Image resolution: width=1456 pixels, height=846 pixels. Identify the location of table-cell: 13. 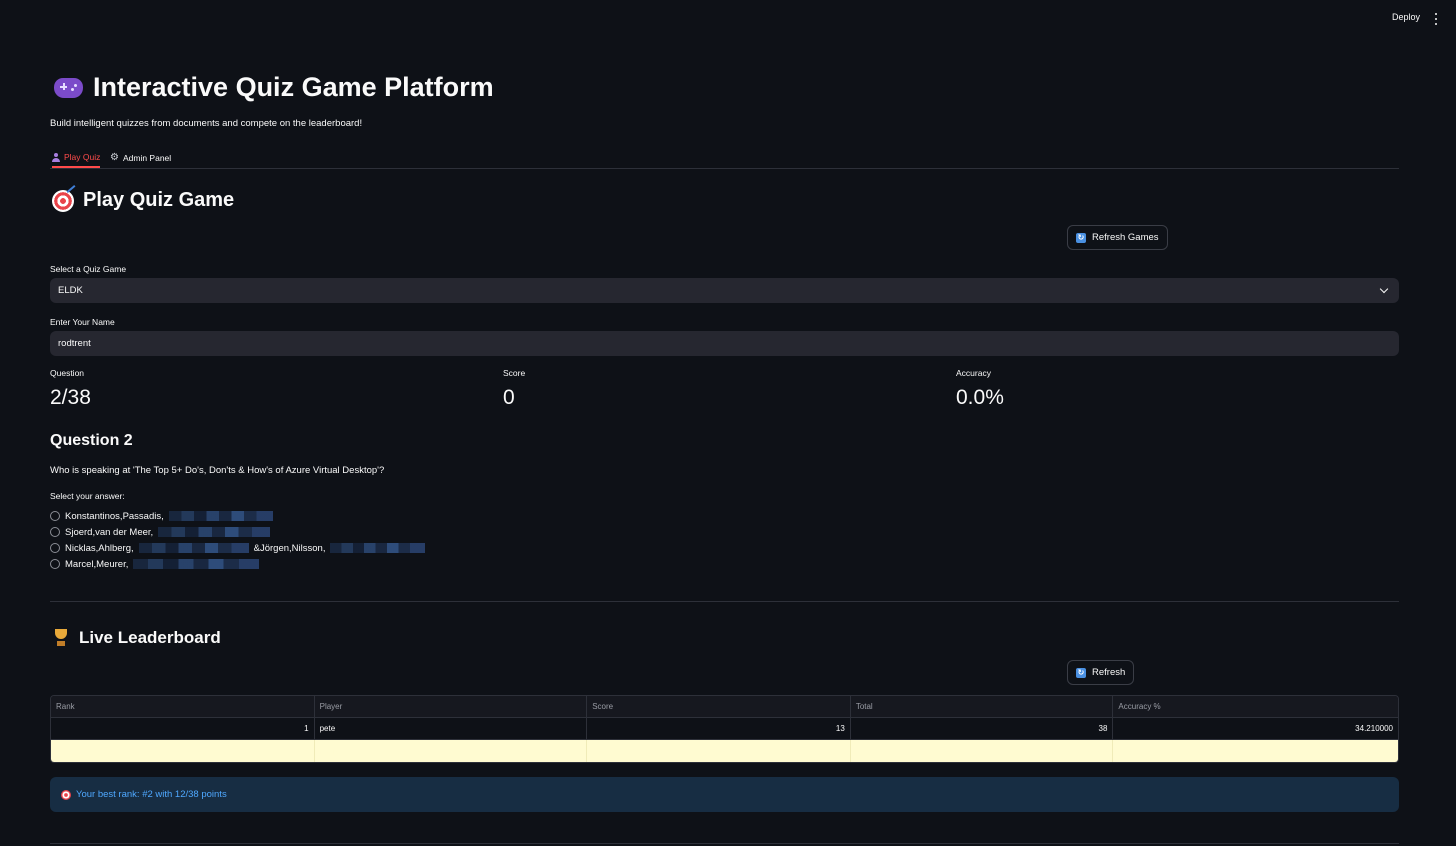
(719, 728).